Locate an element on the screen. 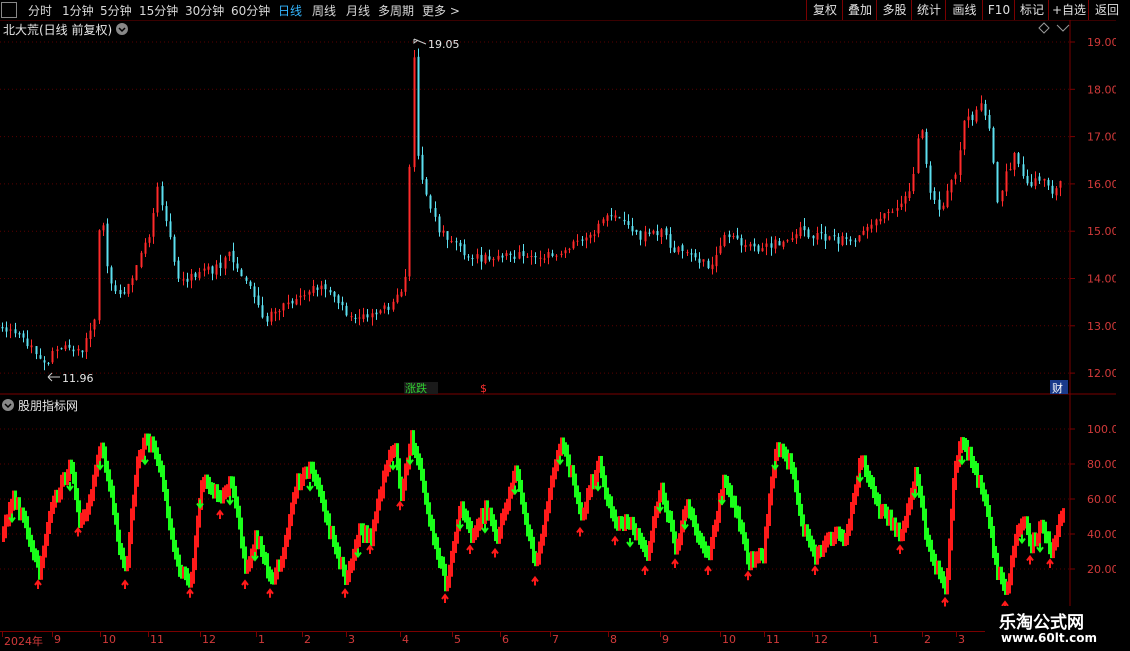 The image size is (1130, 651). multi-stock-button: 多股 is located at coordinates (894, 10).